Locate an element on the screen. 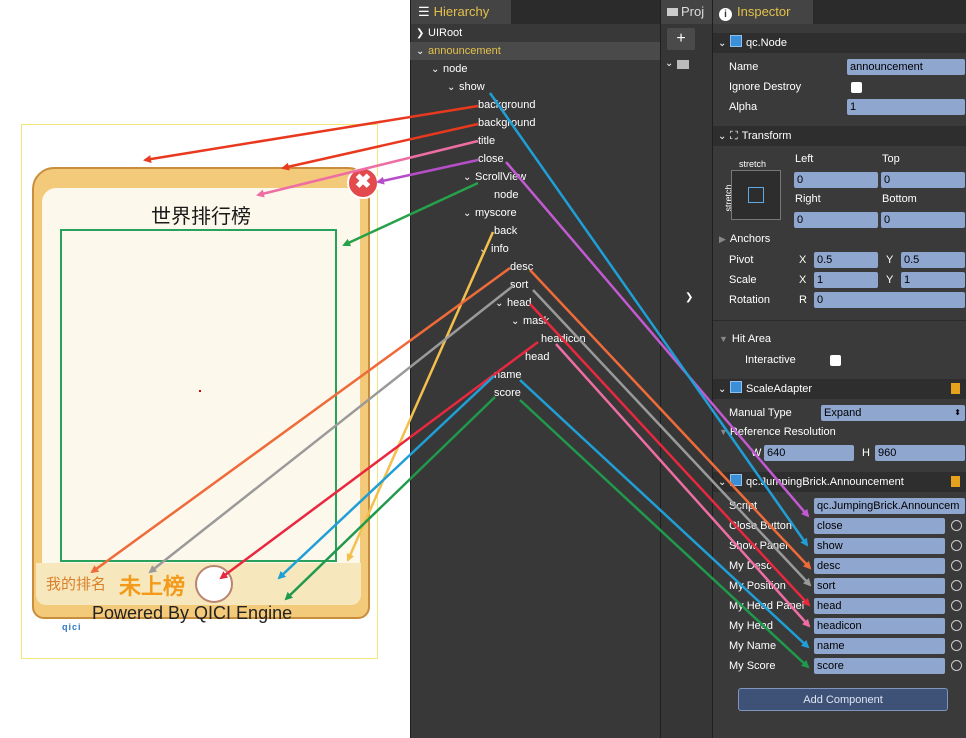 The width and height of the screenshot is (966, 738). arrow-prop-headicon is located at coordinates (683, 485).